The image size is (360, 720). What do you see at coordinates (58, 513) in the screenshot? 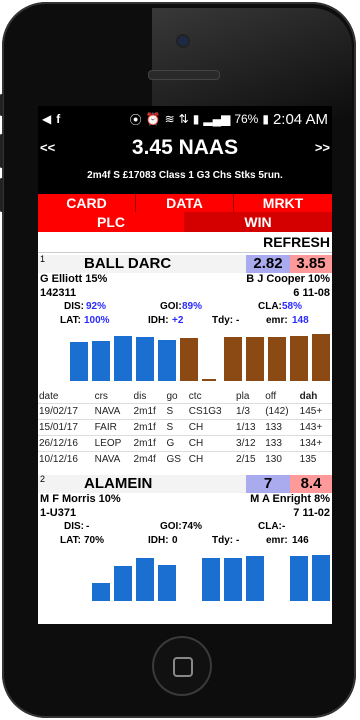
I see `form-figures: 1-U371` at bounding box center [58, 513].